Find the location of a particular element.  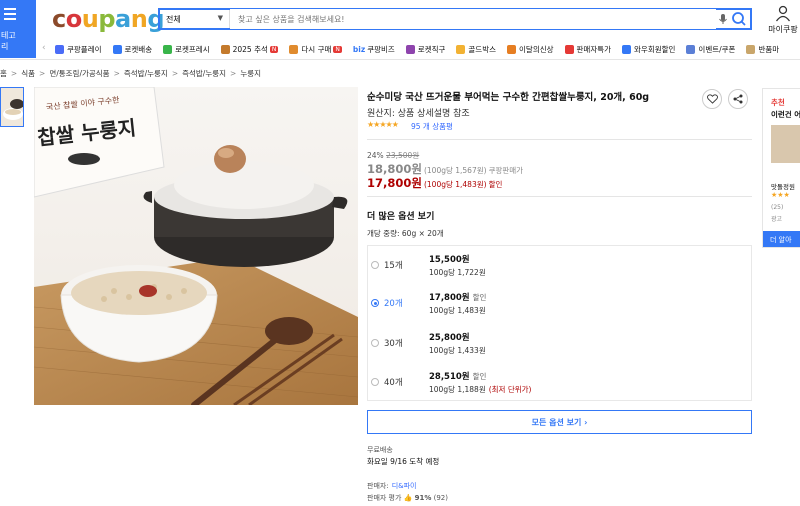

breadcrumb-link: 누룽지 is located at coordinates (250, 73).